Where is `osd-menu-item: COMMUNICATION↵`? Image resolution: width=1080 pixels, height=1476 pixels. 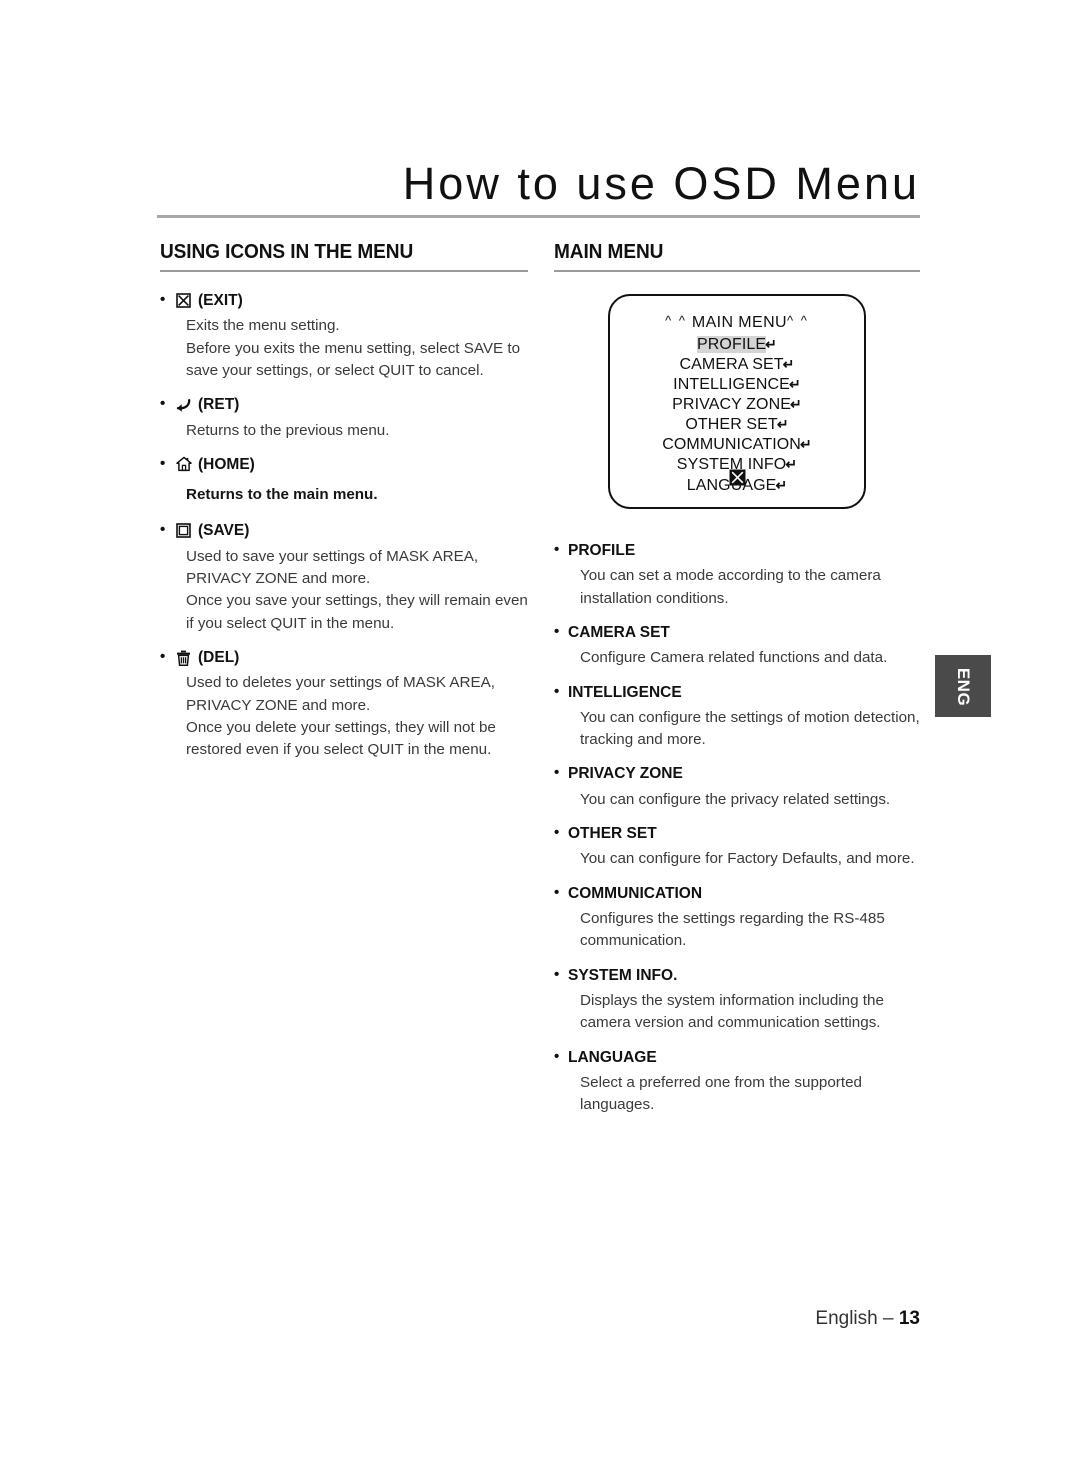
osd-menu-item: COMMUNICATION↵ is located at coordinates (737, 445).